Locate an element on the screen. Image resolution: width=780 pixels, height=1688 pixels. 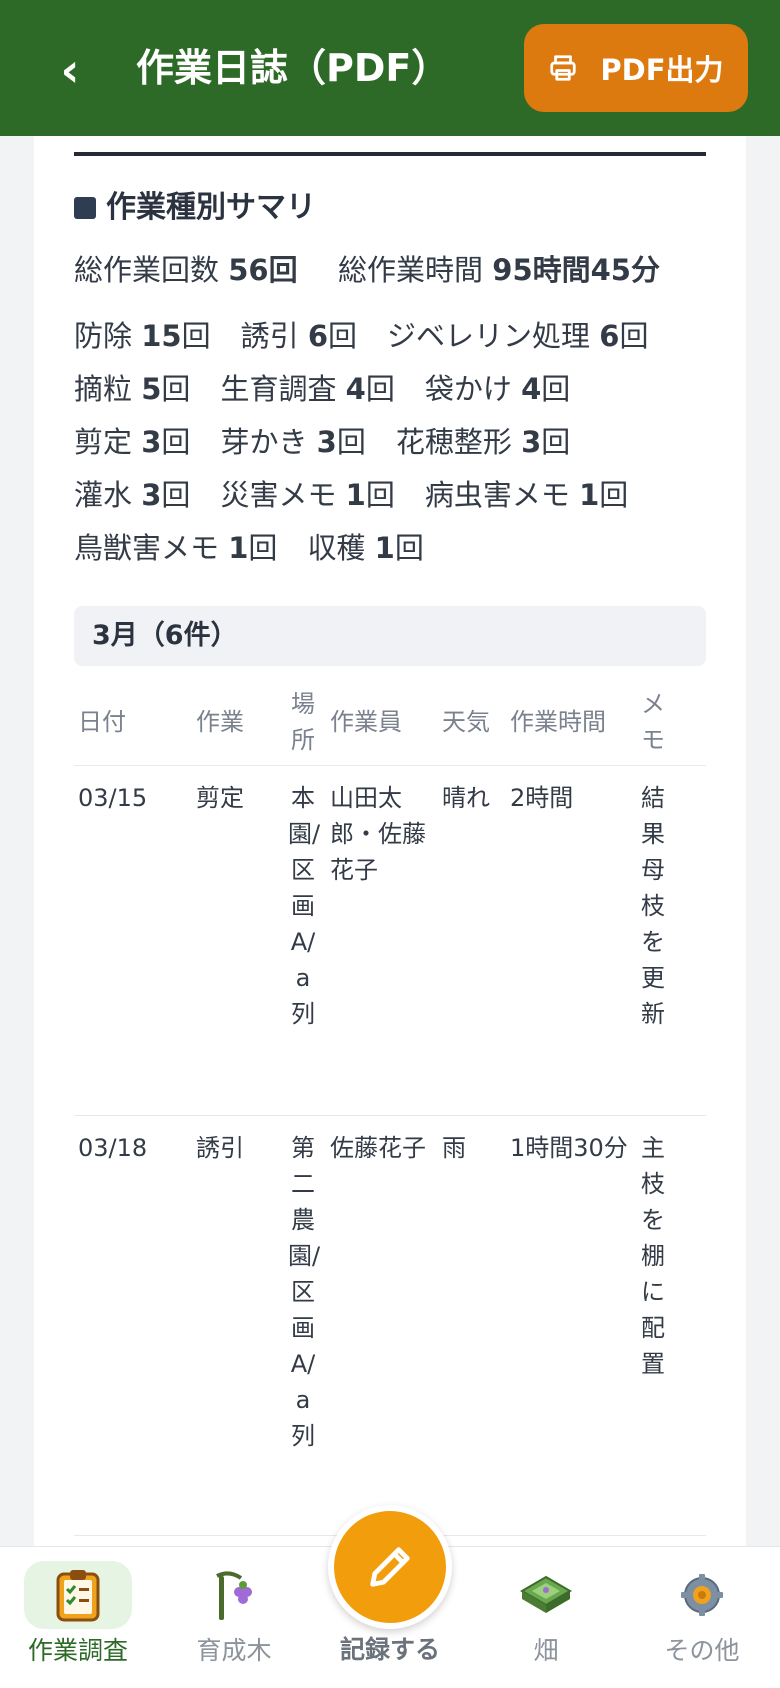
totals-line: 総作業回数 56回 総作業時間 95時間45分 is located at coordinates (394, 270).